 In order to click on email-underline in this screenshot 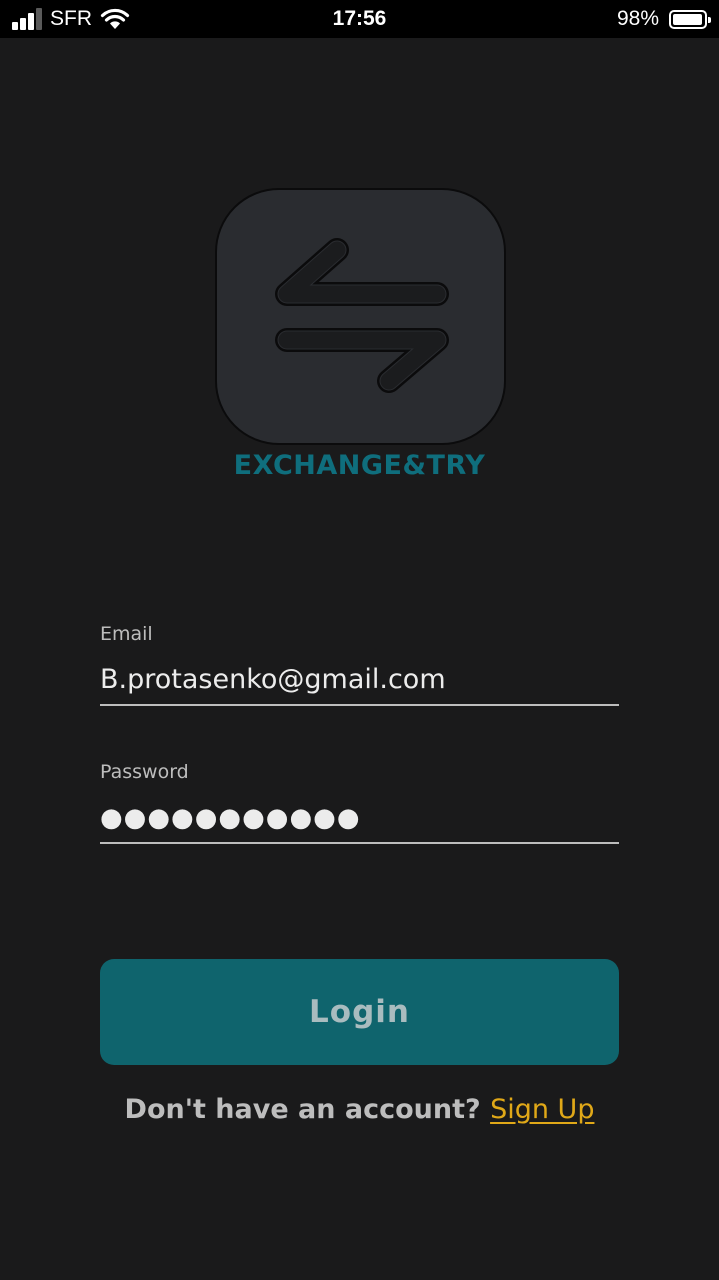, I will do `click(359, 705)`.